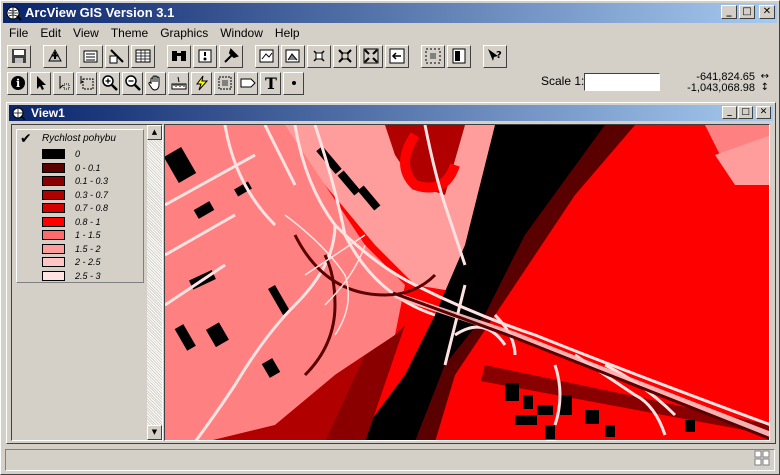 Image resolution: width=780 pixels, height=475 pixels. I want to click on pan-icon, so click(153, 83).